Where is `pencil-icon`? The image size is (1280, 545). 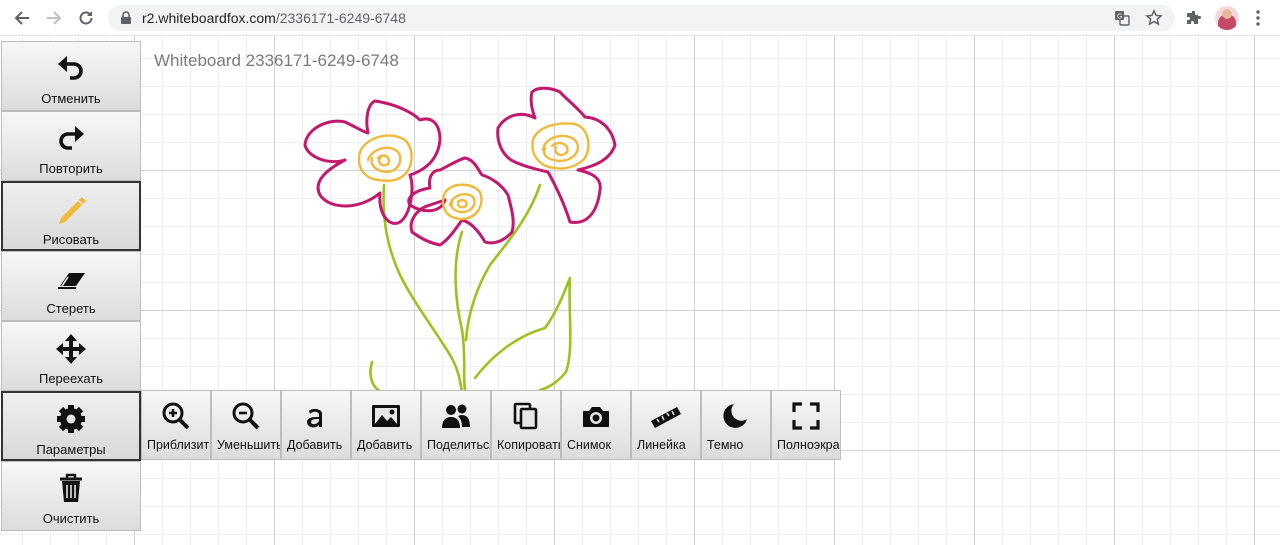
pencil-icon is located at coordinates (72, 210).